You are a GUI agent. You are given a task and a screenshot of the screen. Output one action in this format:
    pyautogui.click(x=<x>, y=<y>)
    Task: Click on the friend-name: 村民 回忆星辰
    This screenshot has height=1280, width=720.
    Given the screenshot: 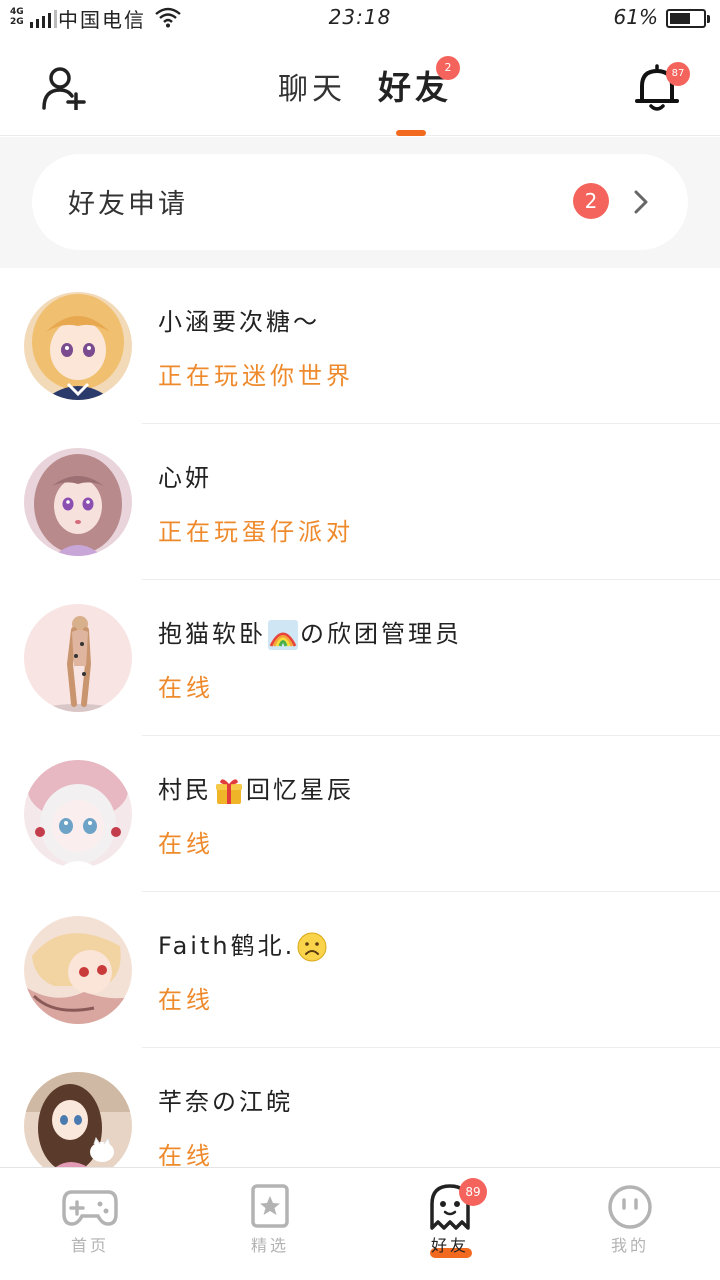 What is the action you would take?
    pyautogui.click(x=256, y=790)
    